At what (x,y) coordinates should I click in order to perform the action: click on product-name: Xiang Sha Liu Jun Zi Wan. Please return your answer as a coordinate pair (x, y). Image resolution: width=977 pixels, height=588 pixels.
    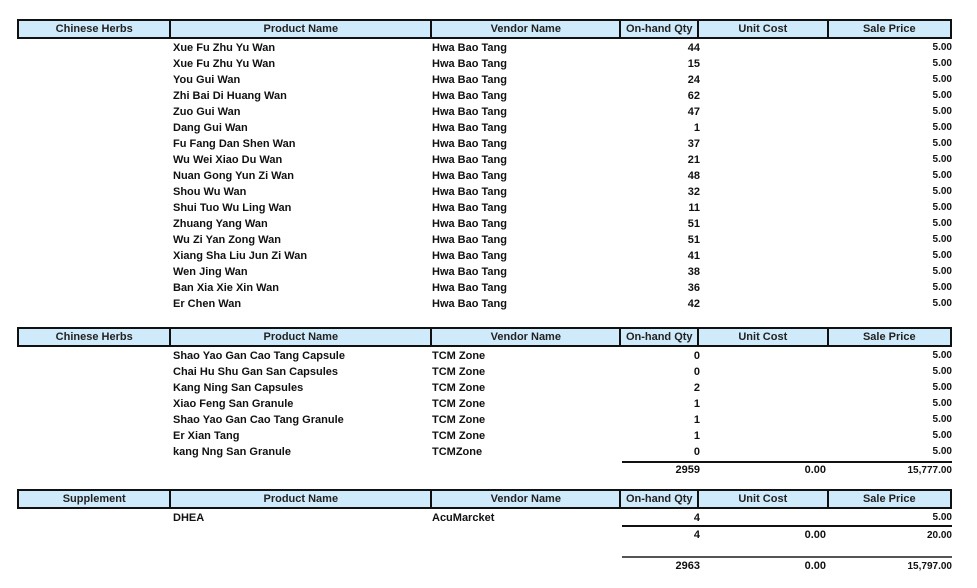
    Looking at the image, I should click on (240, 256).